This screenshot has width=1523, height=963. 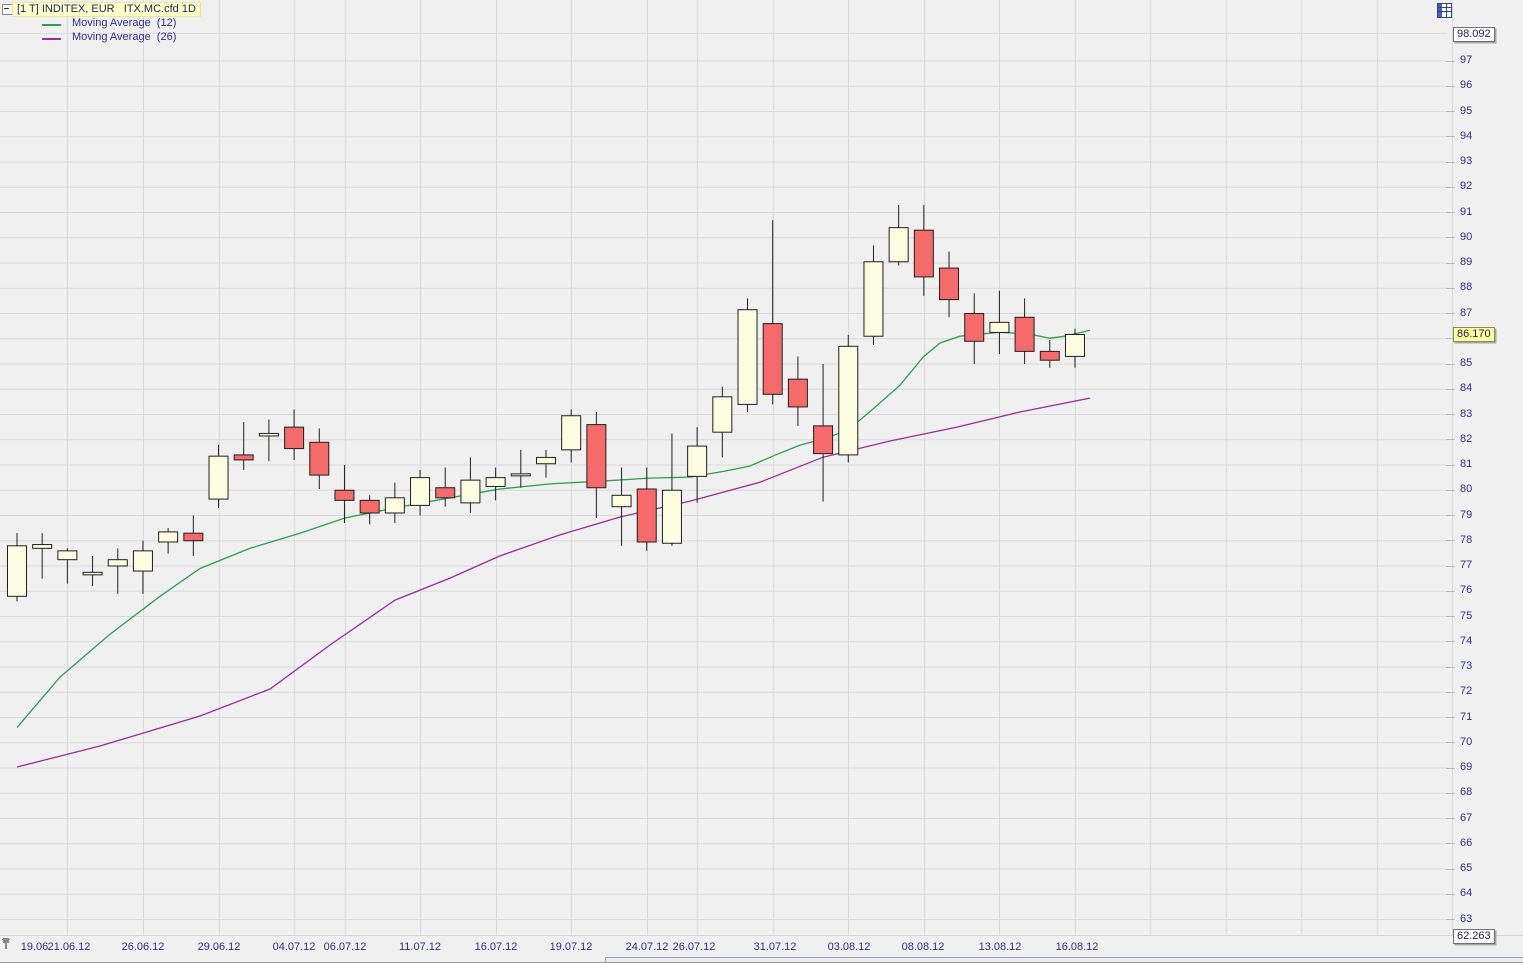 What do you see at coordinates (1466, 186) in the screenshot?
I see `price-tick-label: 92` at bounding box center [1466, 186].